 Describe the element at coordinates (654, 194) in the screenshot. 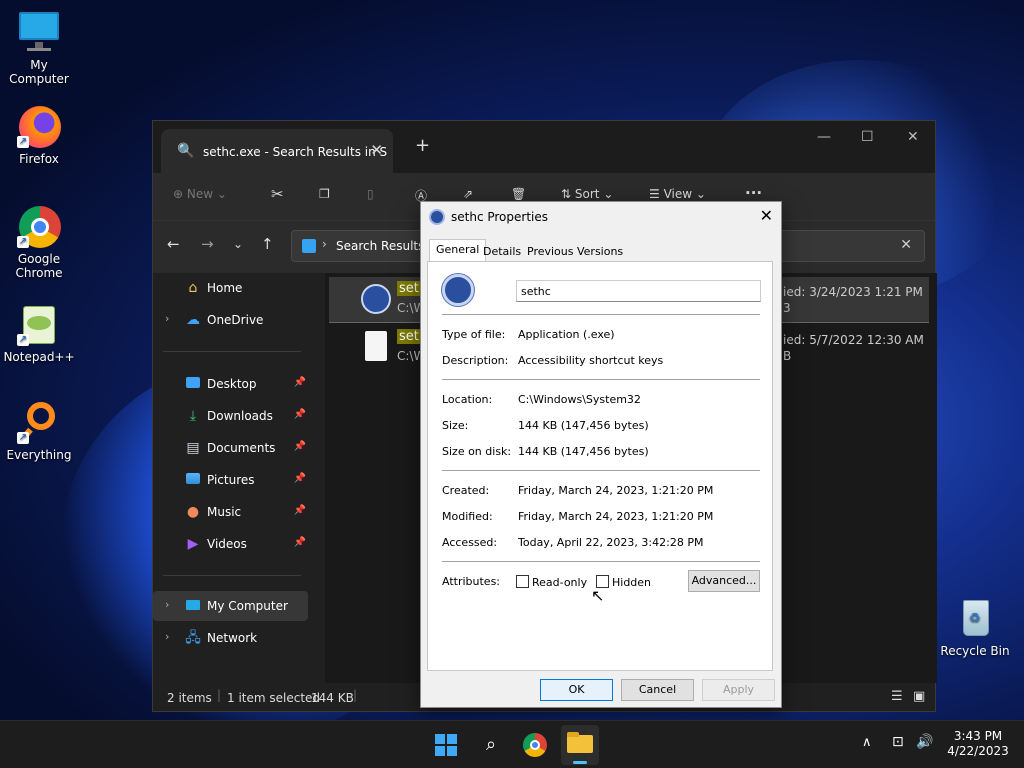

I see `view-icon: ☰` at that location.